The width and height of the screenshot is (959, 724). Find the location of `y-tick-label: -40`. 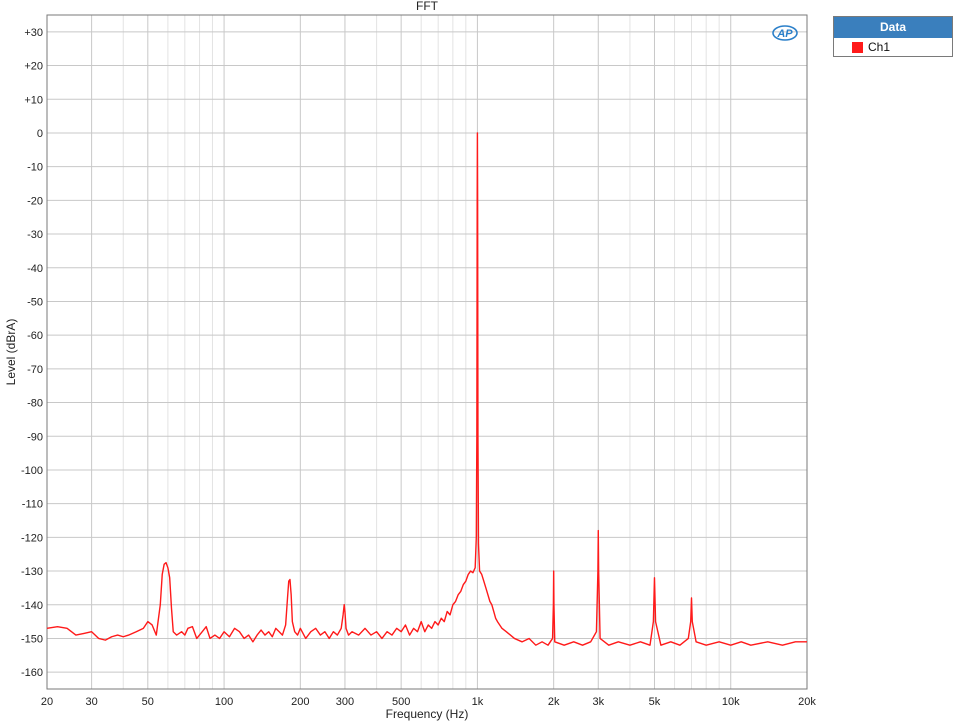

y-tick-label: -40 is located at coordinates (35, 269).